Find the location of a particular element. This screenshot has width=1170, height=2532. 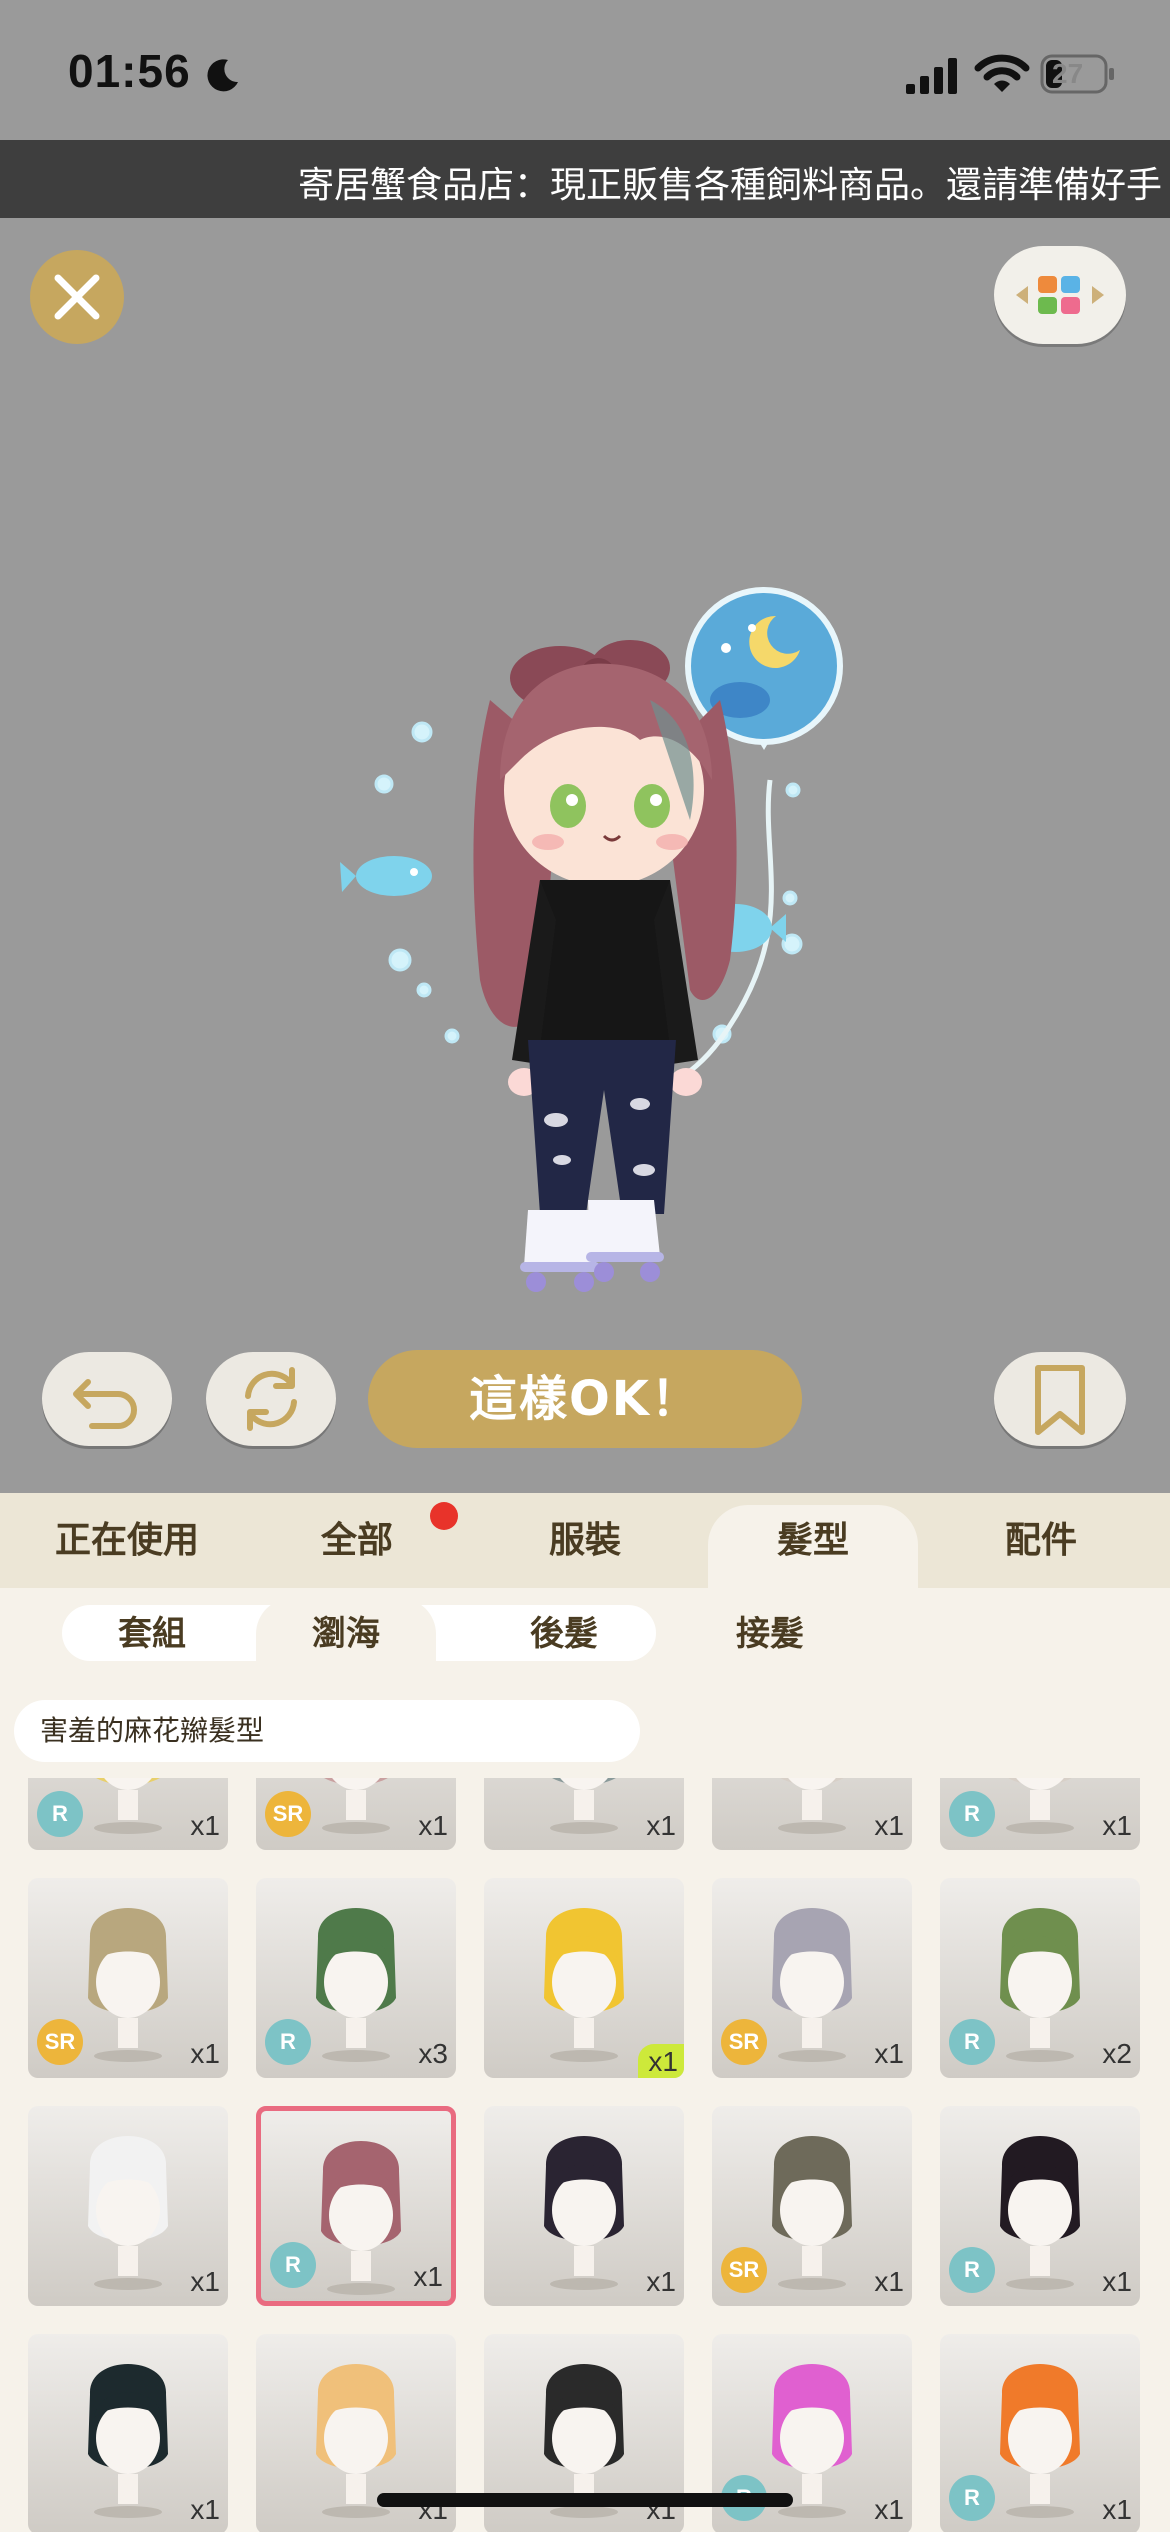

background-switch-button is located at coordinates (1060, 295).